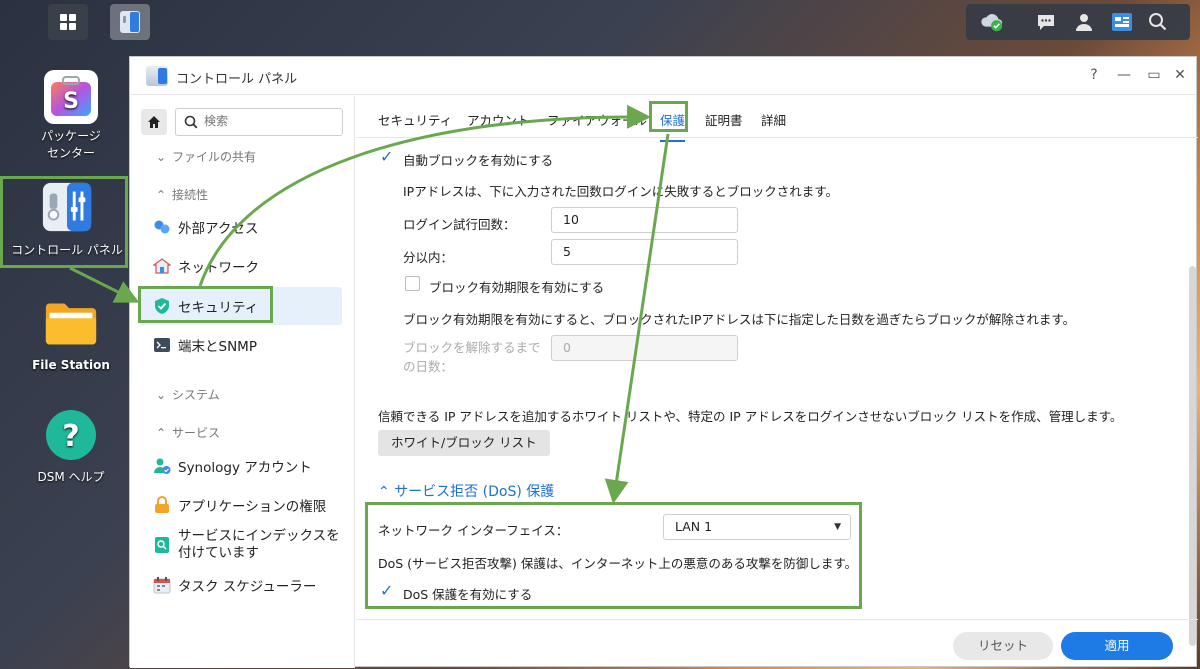 The height and width of the screenshot is (669, 1200). I want to click on user-icon, so click(1084, 22).